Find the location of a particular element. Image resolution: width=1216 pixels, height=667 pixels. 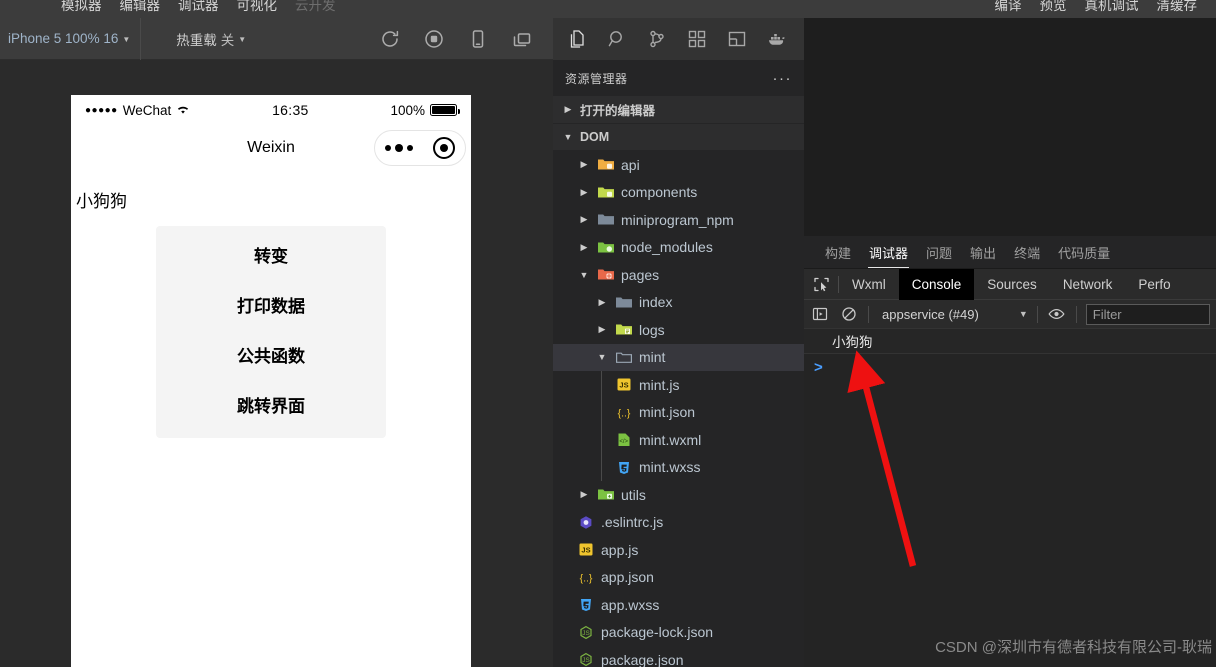

multi-window-icon is located at coordinates (522, 39).